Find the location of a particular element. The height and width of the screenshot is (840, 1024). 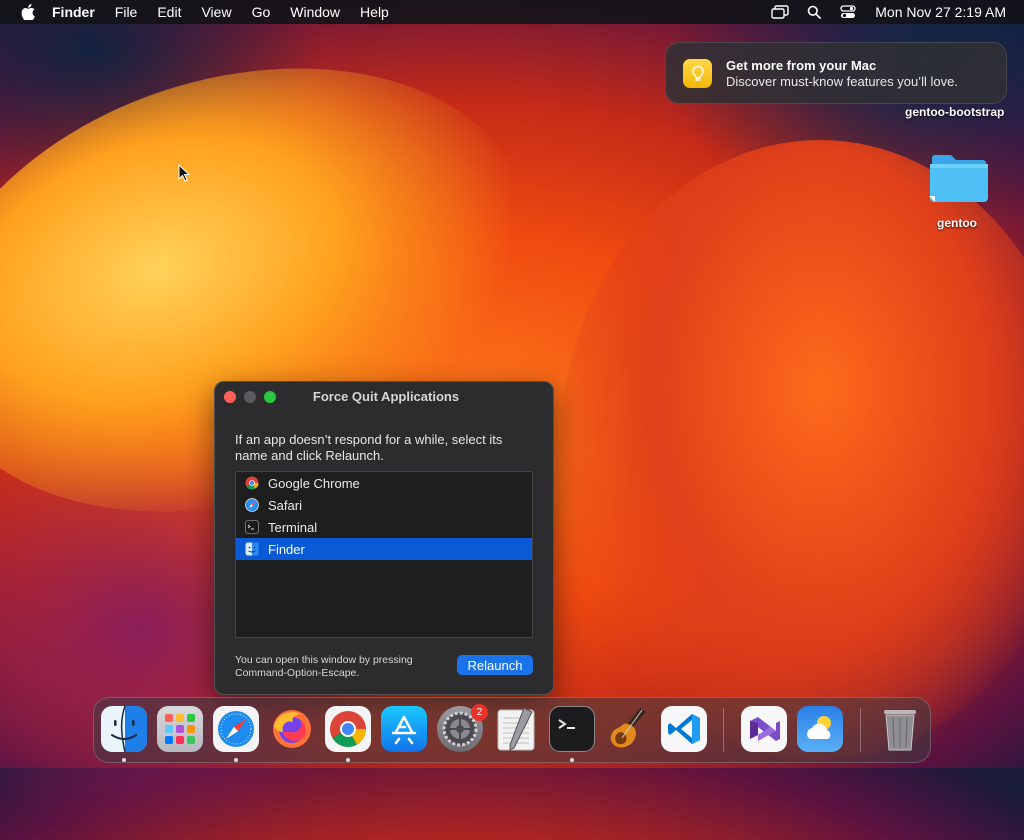

app-name: Safari is located at coordinates (285, 505).